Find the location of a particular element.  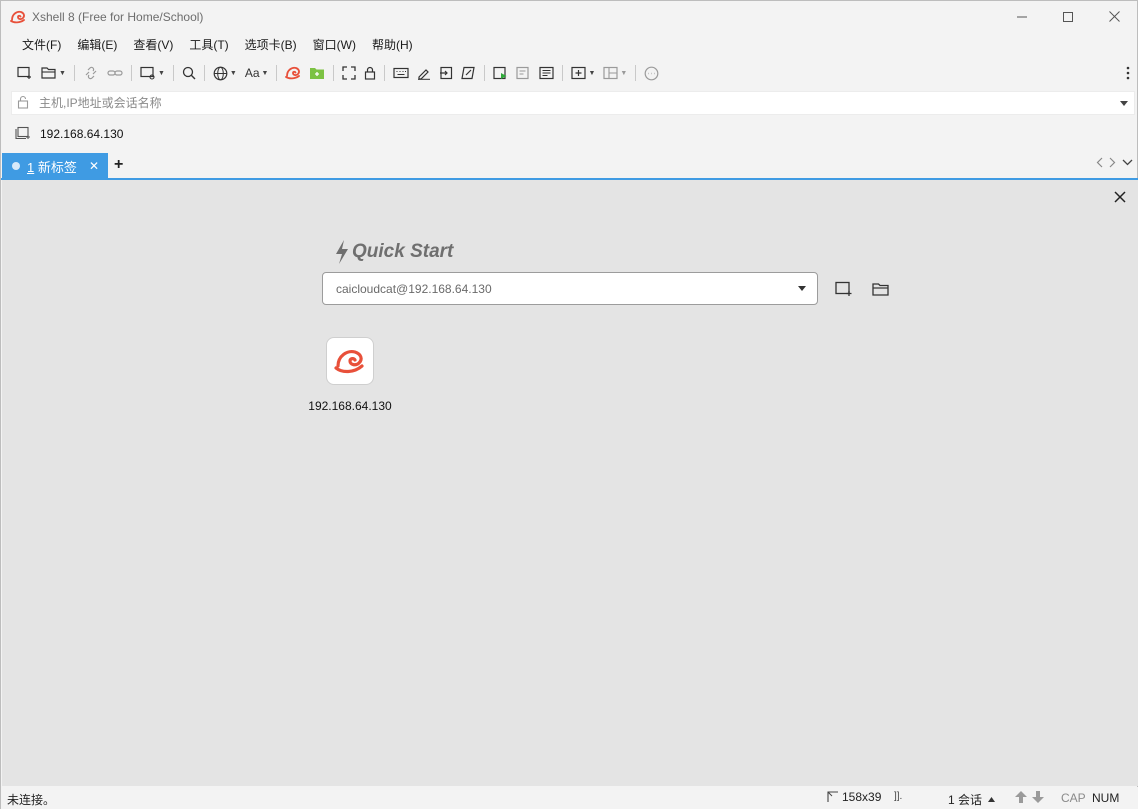

compose-button is located at coordinates (468, 73).